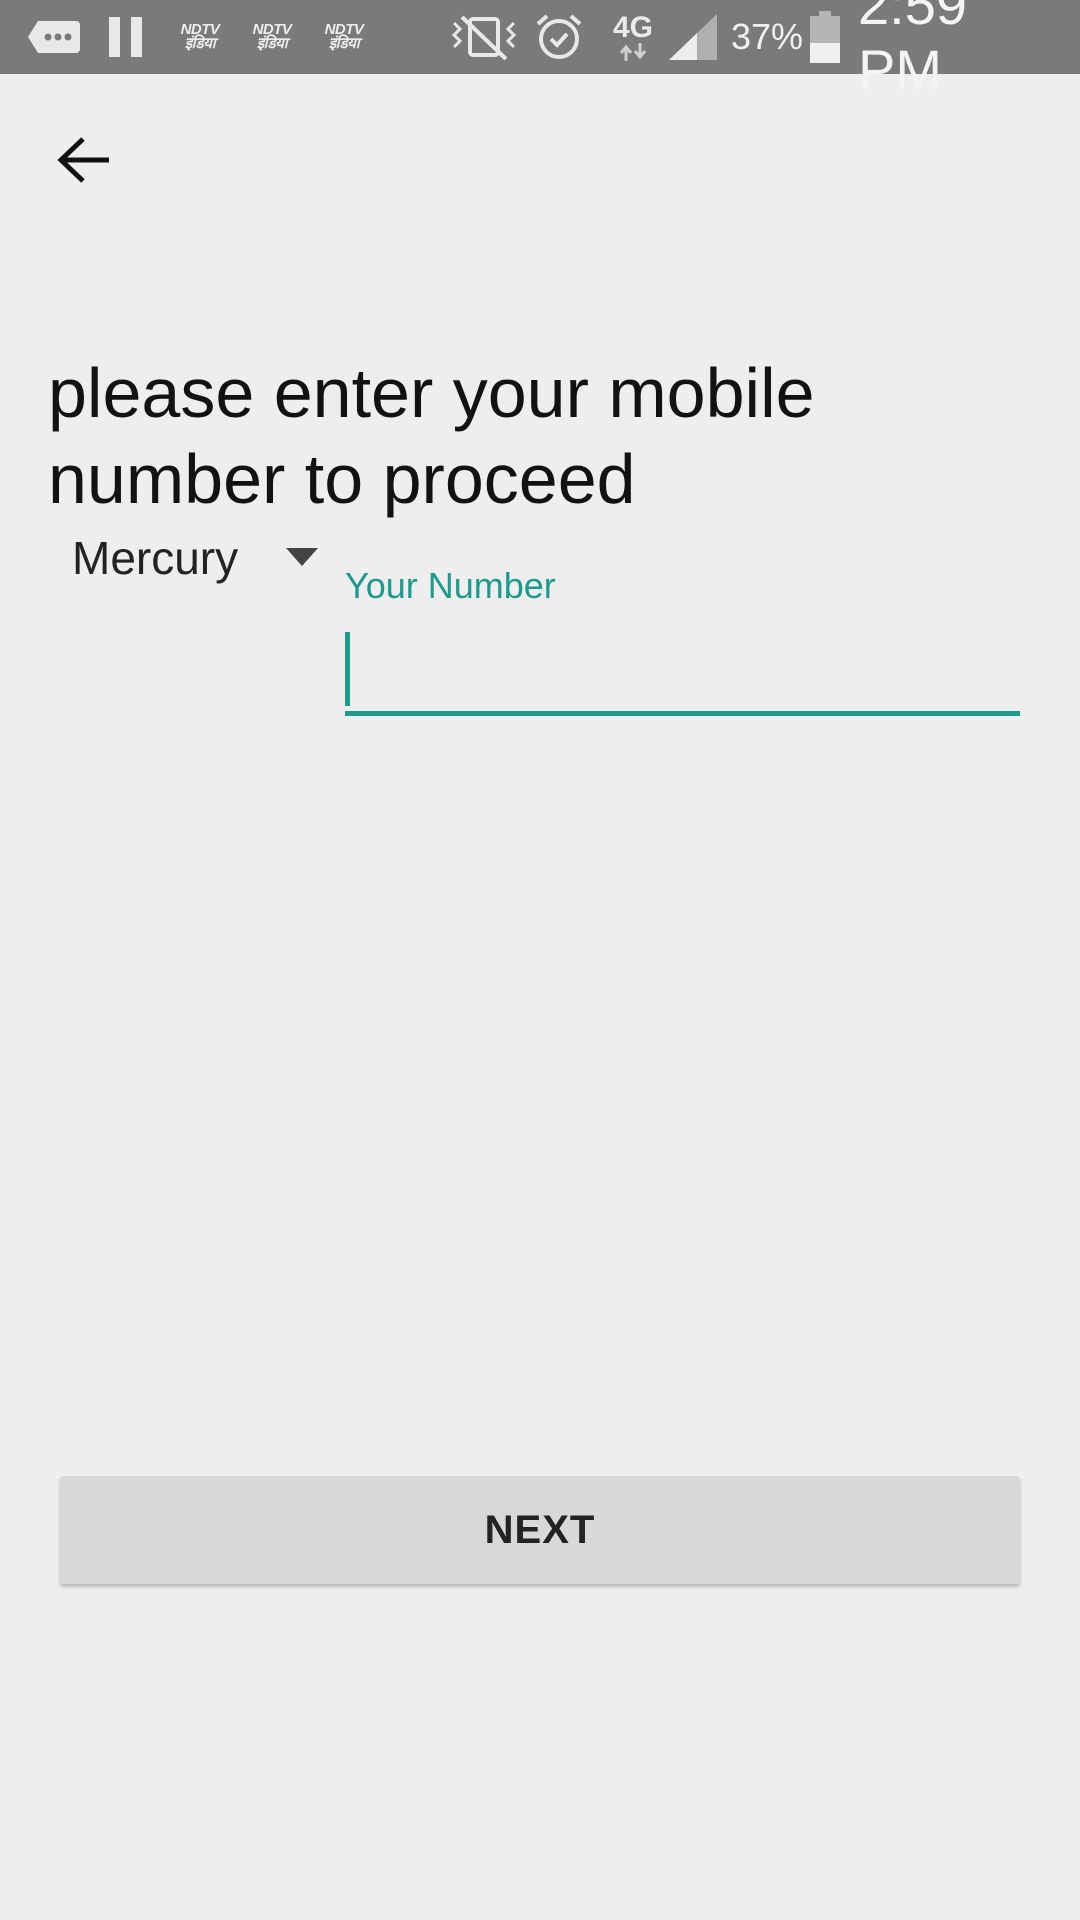  What do you see at coordinates (55, 37) in the screenshot?
I see `more-notifications-icon` at bounding box center [55, 37].